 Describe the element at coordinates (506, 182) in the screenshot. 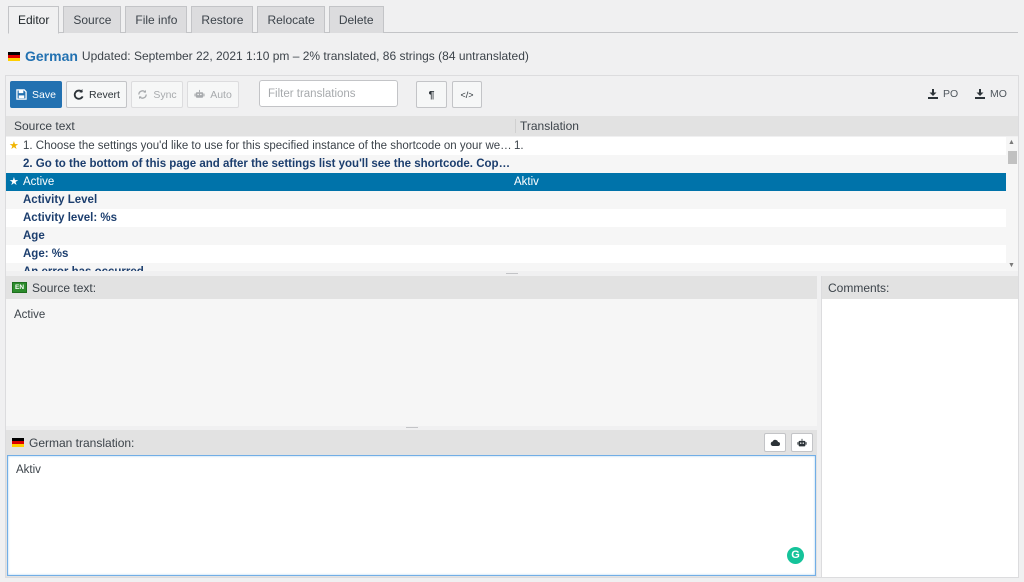

I see `string-row: ★ Active Aktiv` at that location.